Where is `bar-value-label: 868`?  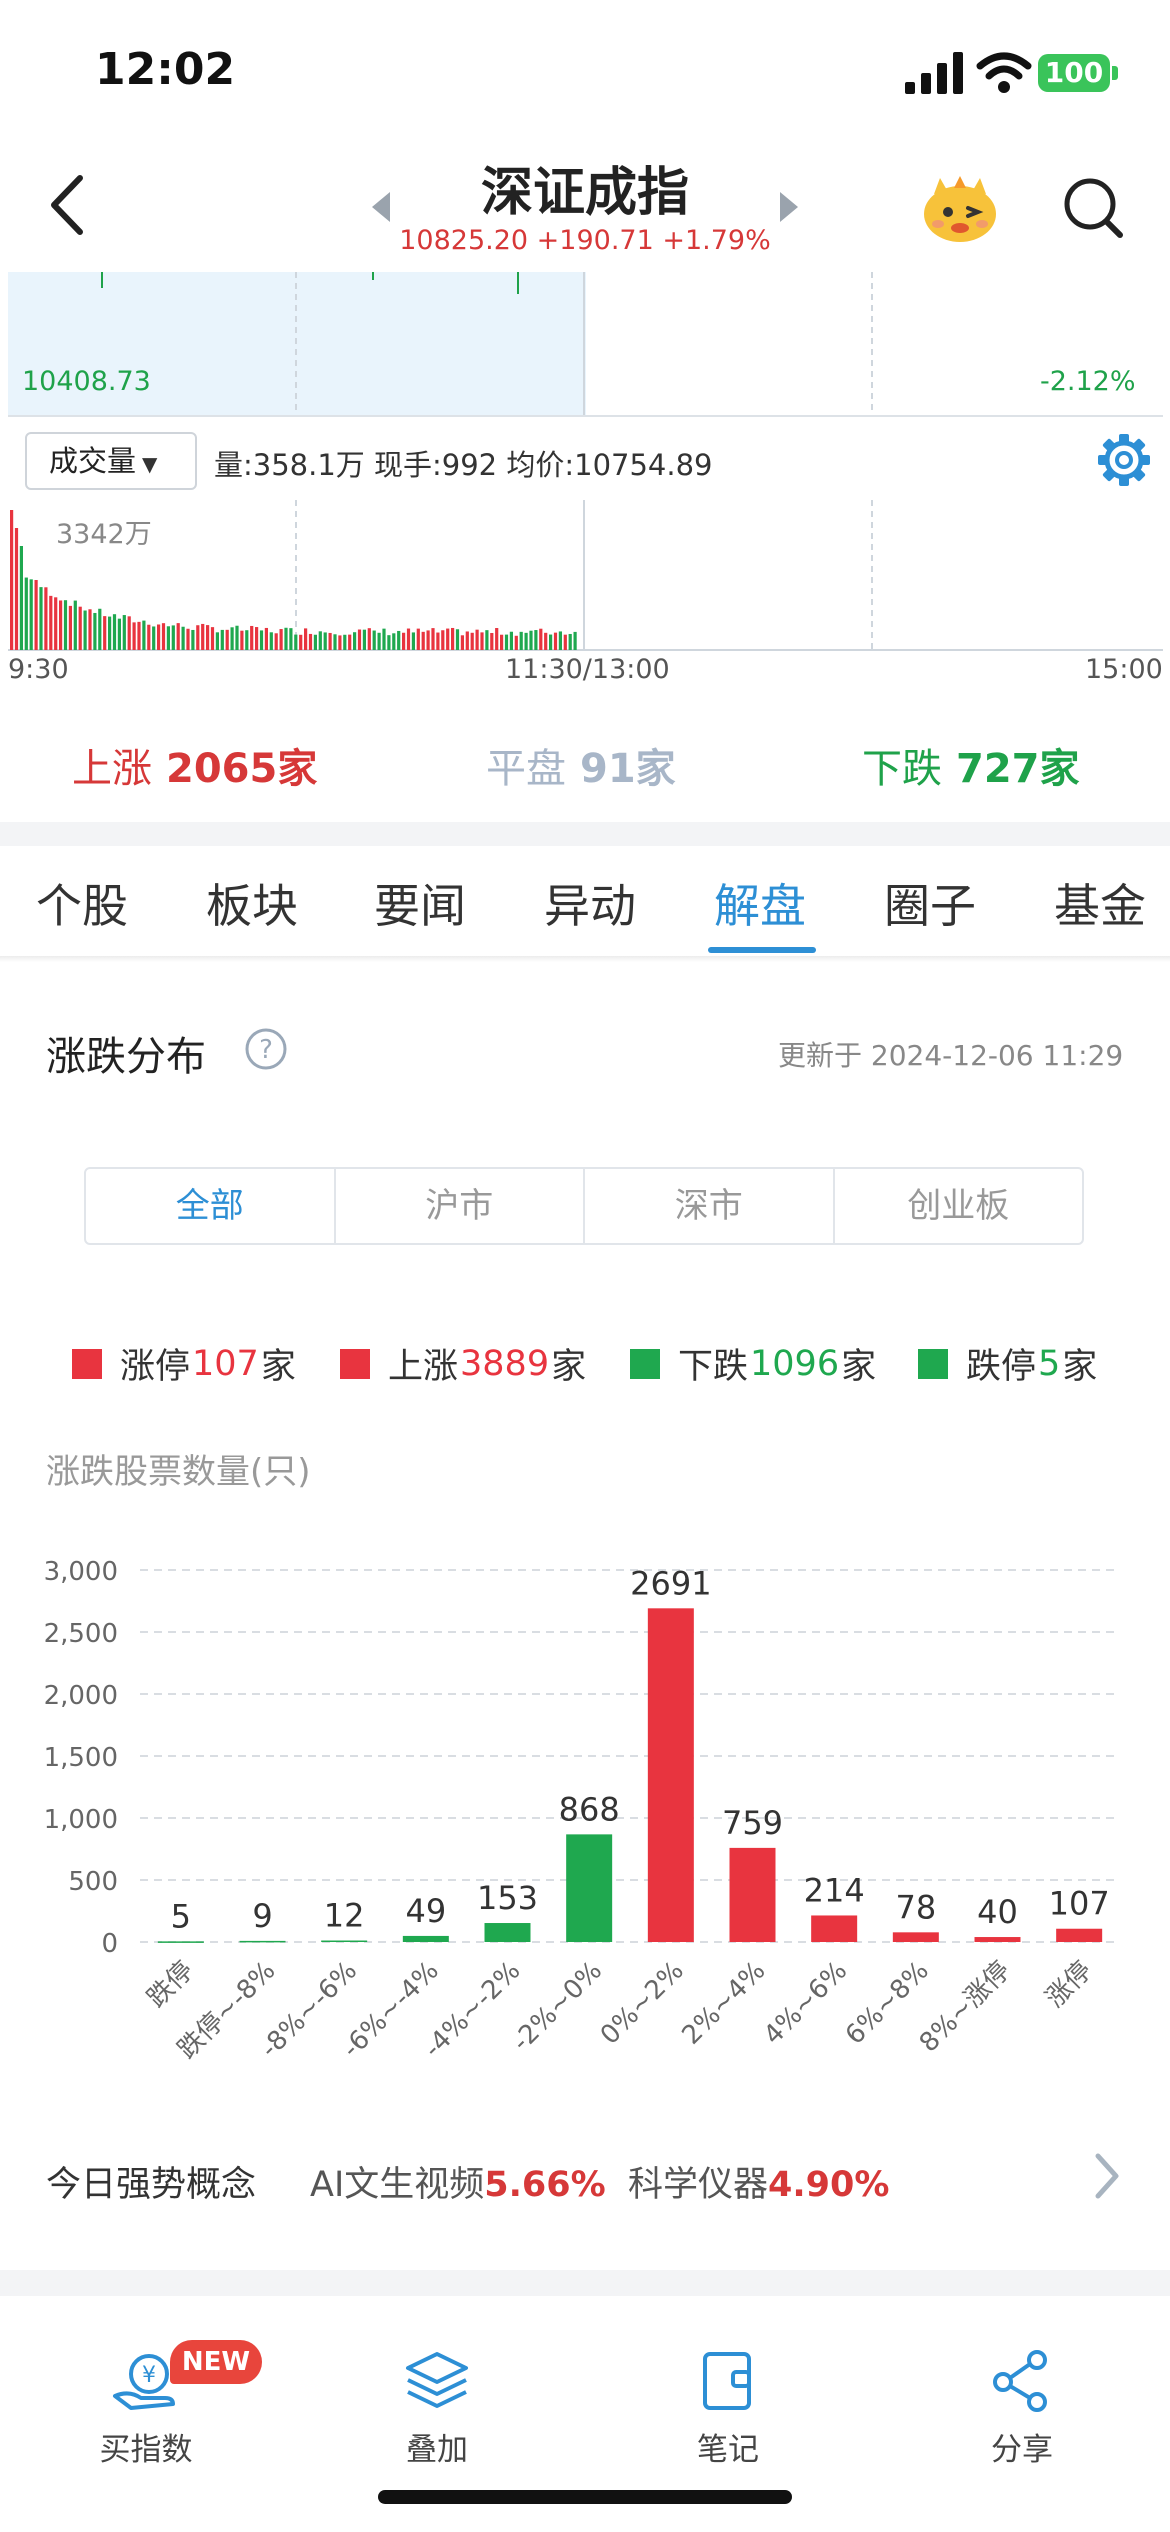 bar-value-label: 868 is located at coordinates (589, 1809).